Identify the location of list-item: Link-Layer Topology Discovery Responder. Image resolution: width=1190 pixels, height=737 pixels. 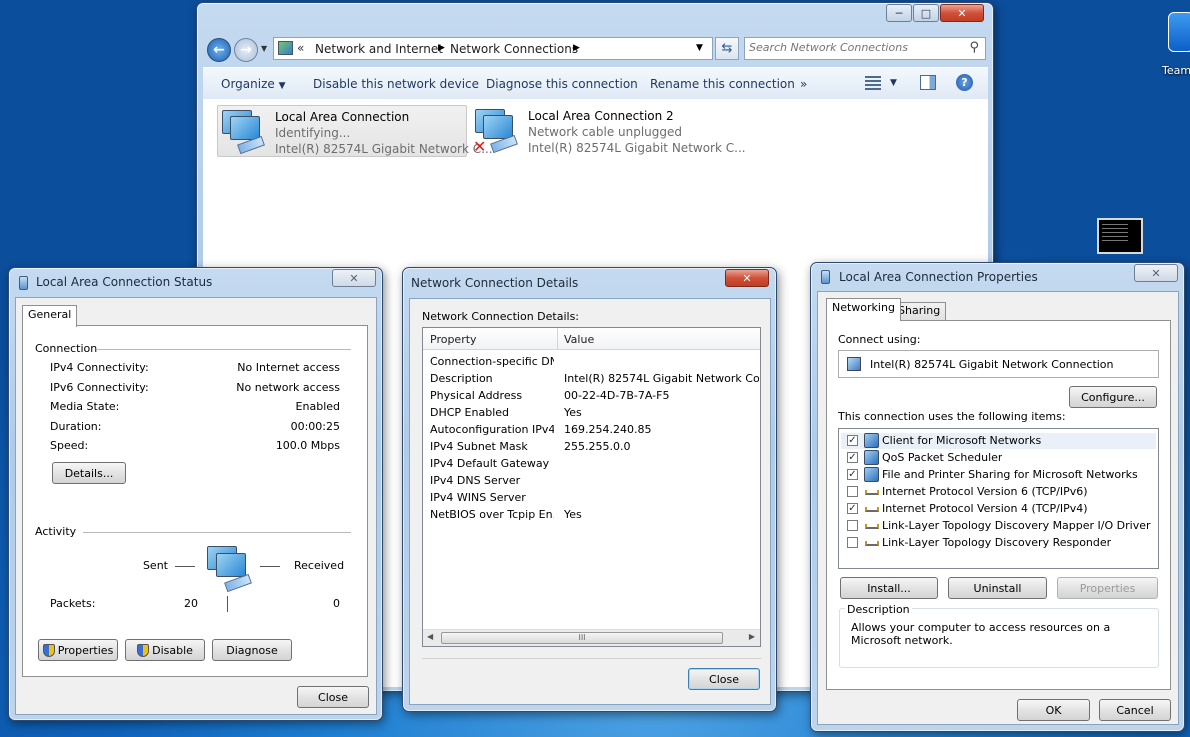
(998, 543).